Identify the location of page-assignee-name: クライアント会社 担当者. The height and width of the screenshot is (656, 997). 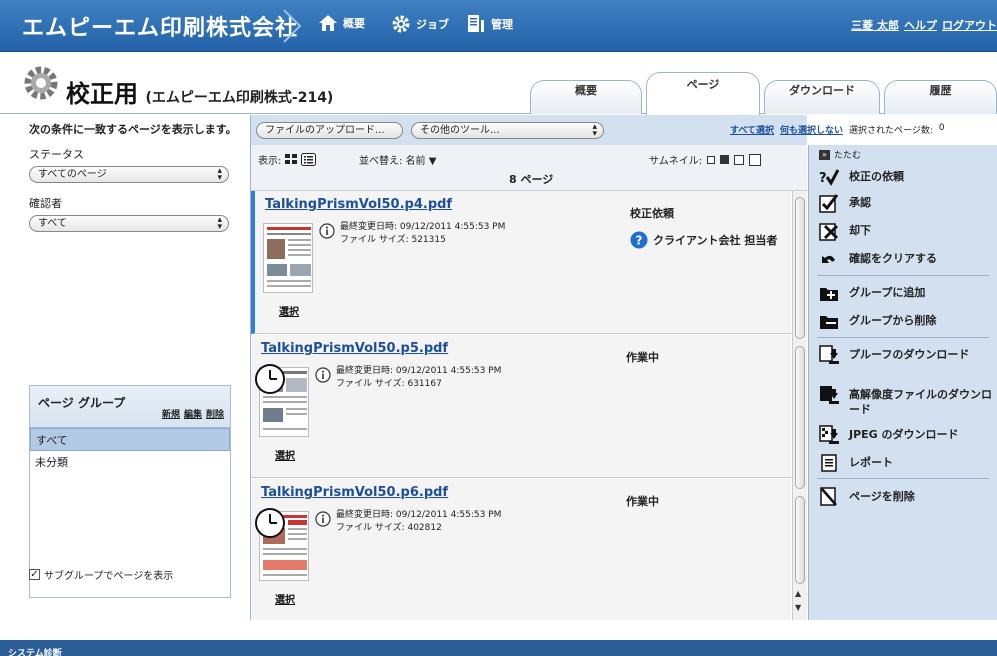
(715, 240).